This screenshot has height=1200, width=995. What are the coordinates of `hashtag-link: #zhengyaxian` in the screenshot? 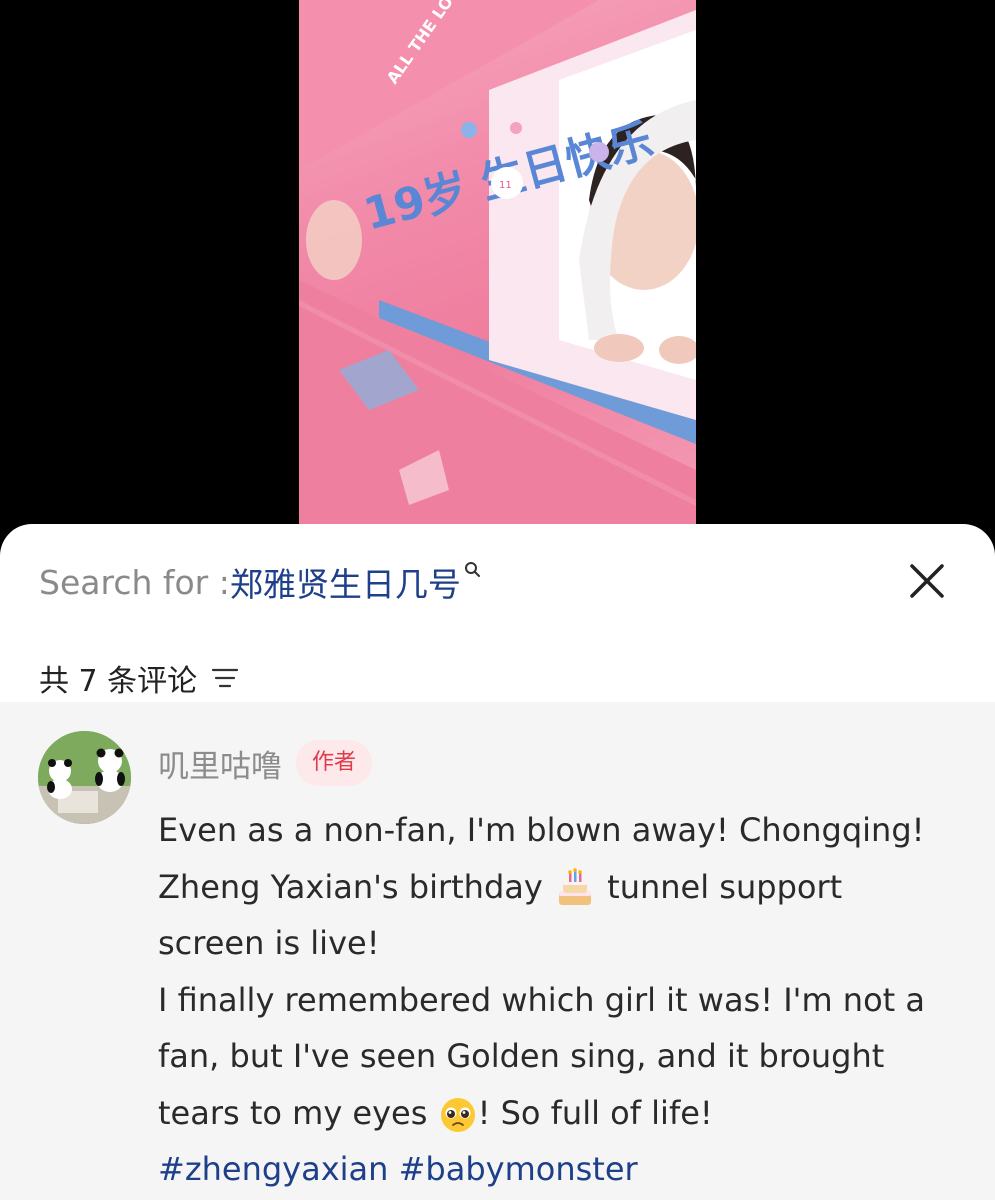 It's located at (273, 1169).